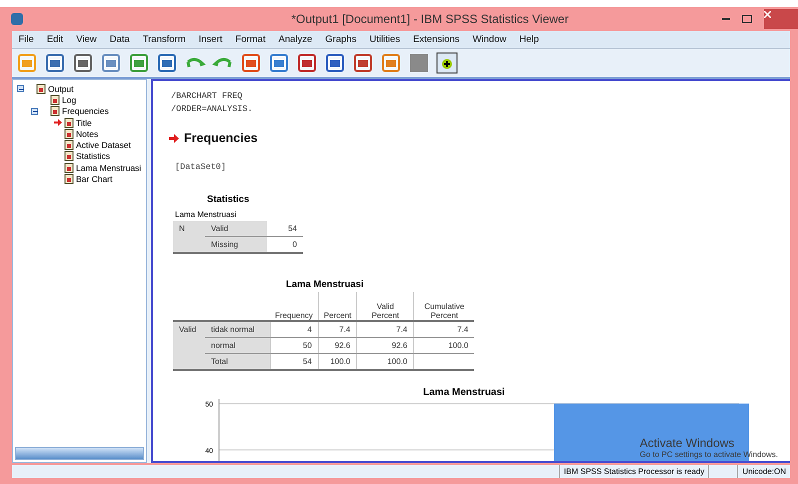 This screenshot has width=798, height=484. What do you see at coordinates (87, 133) in the screenshot?
I see `outline-item: Notes` at bounding box center [87, 133].